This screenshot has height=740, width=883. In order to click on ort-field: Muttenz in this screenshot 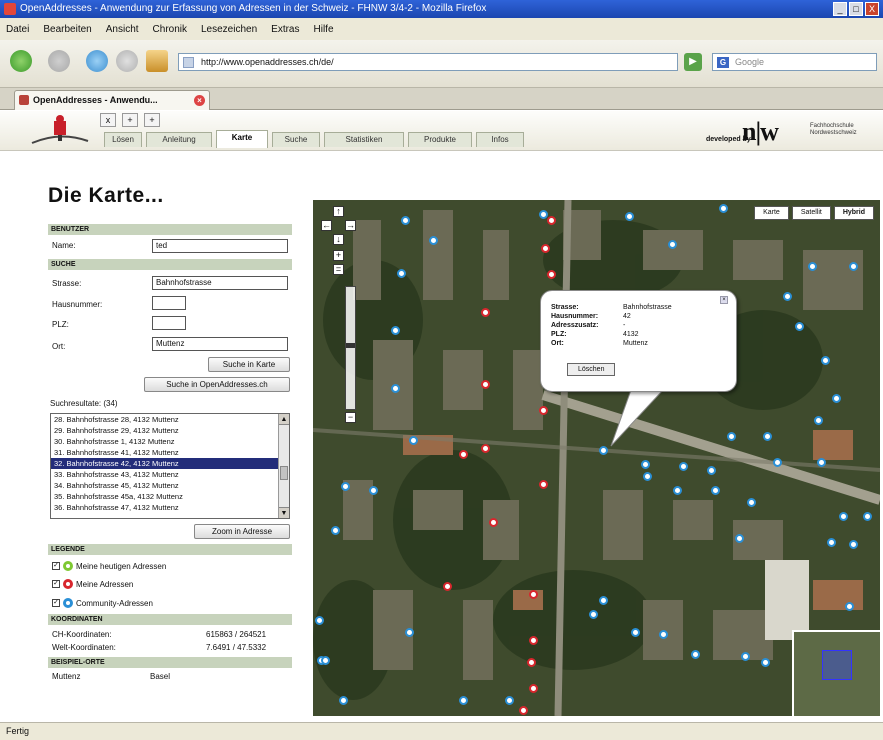, I will do `click(220, 344)`.